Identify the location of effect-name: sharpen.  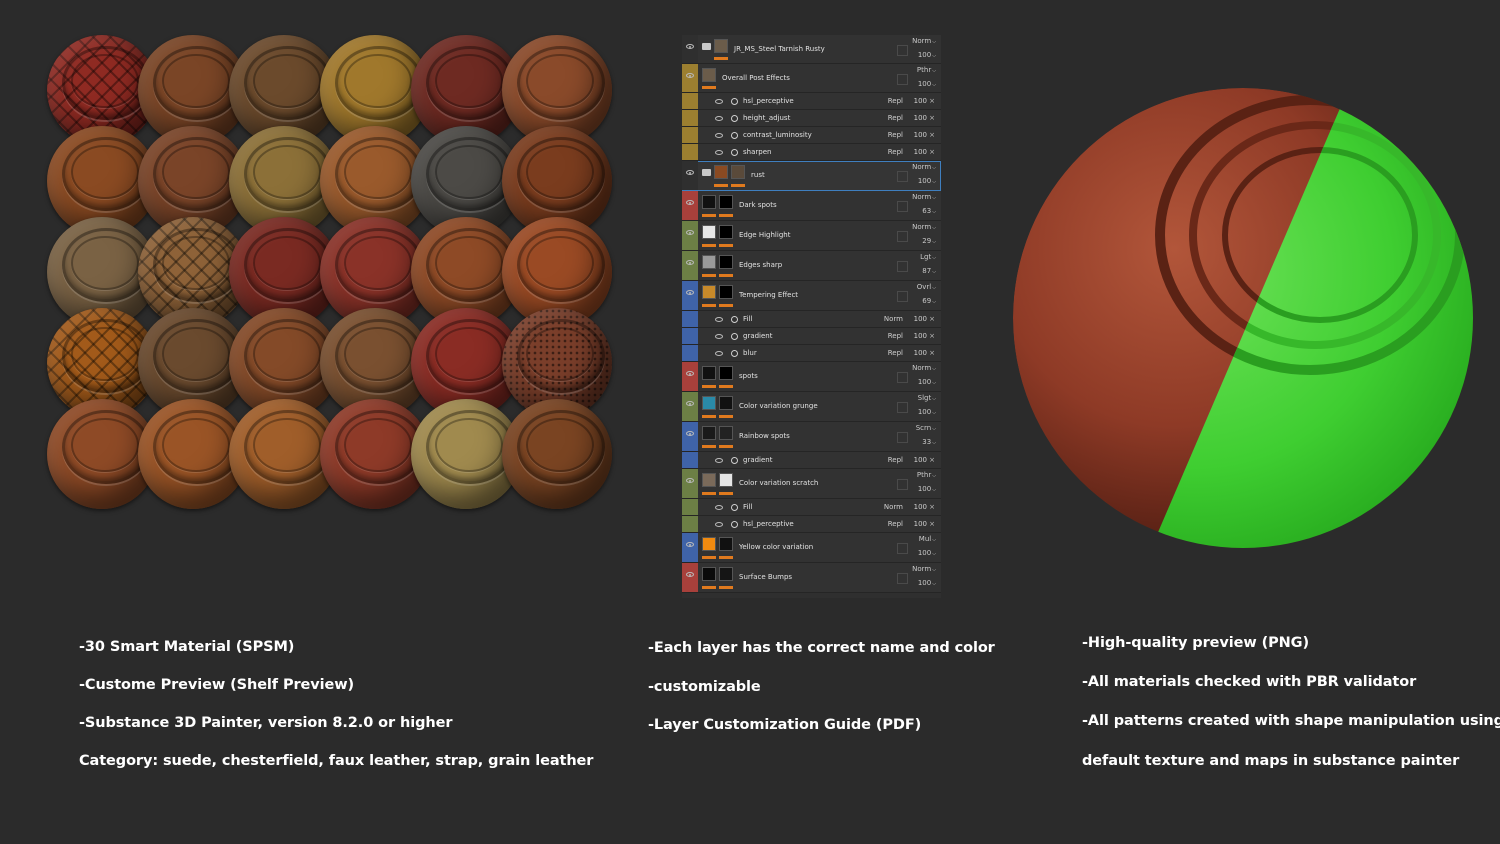
(757, 152).